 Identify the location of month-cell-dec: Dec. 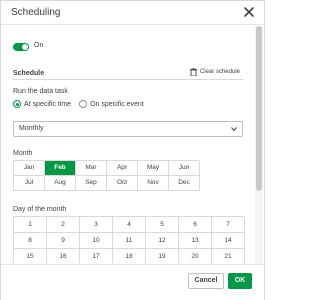
(184, 183).